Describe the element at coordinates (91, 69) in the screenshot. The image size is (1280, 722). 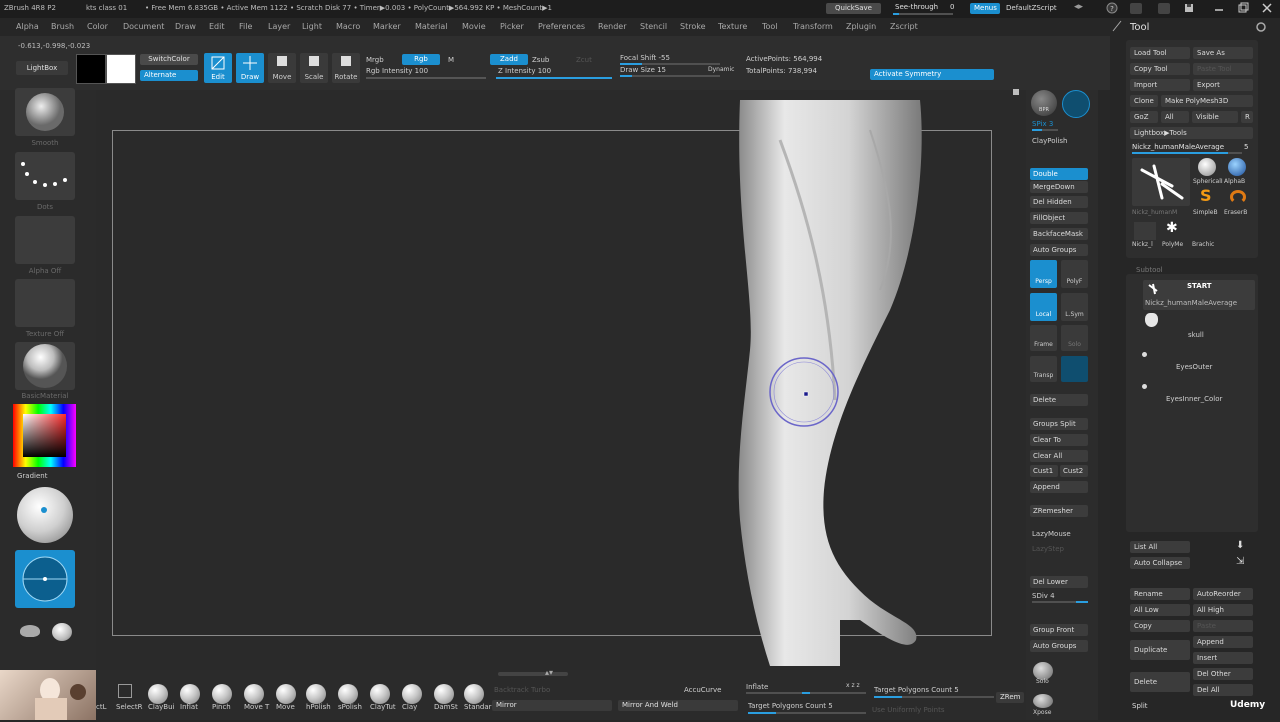
I see `secondary-color-swatch` at that location.